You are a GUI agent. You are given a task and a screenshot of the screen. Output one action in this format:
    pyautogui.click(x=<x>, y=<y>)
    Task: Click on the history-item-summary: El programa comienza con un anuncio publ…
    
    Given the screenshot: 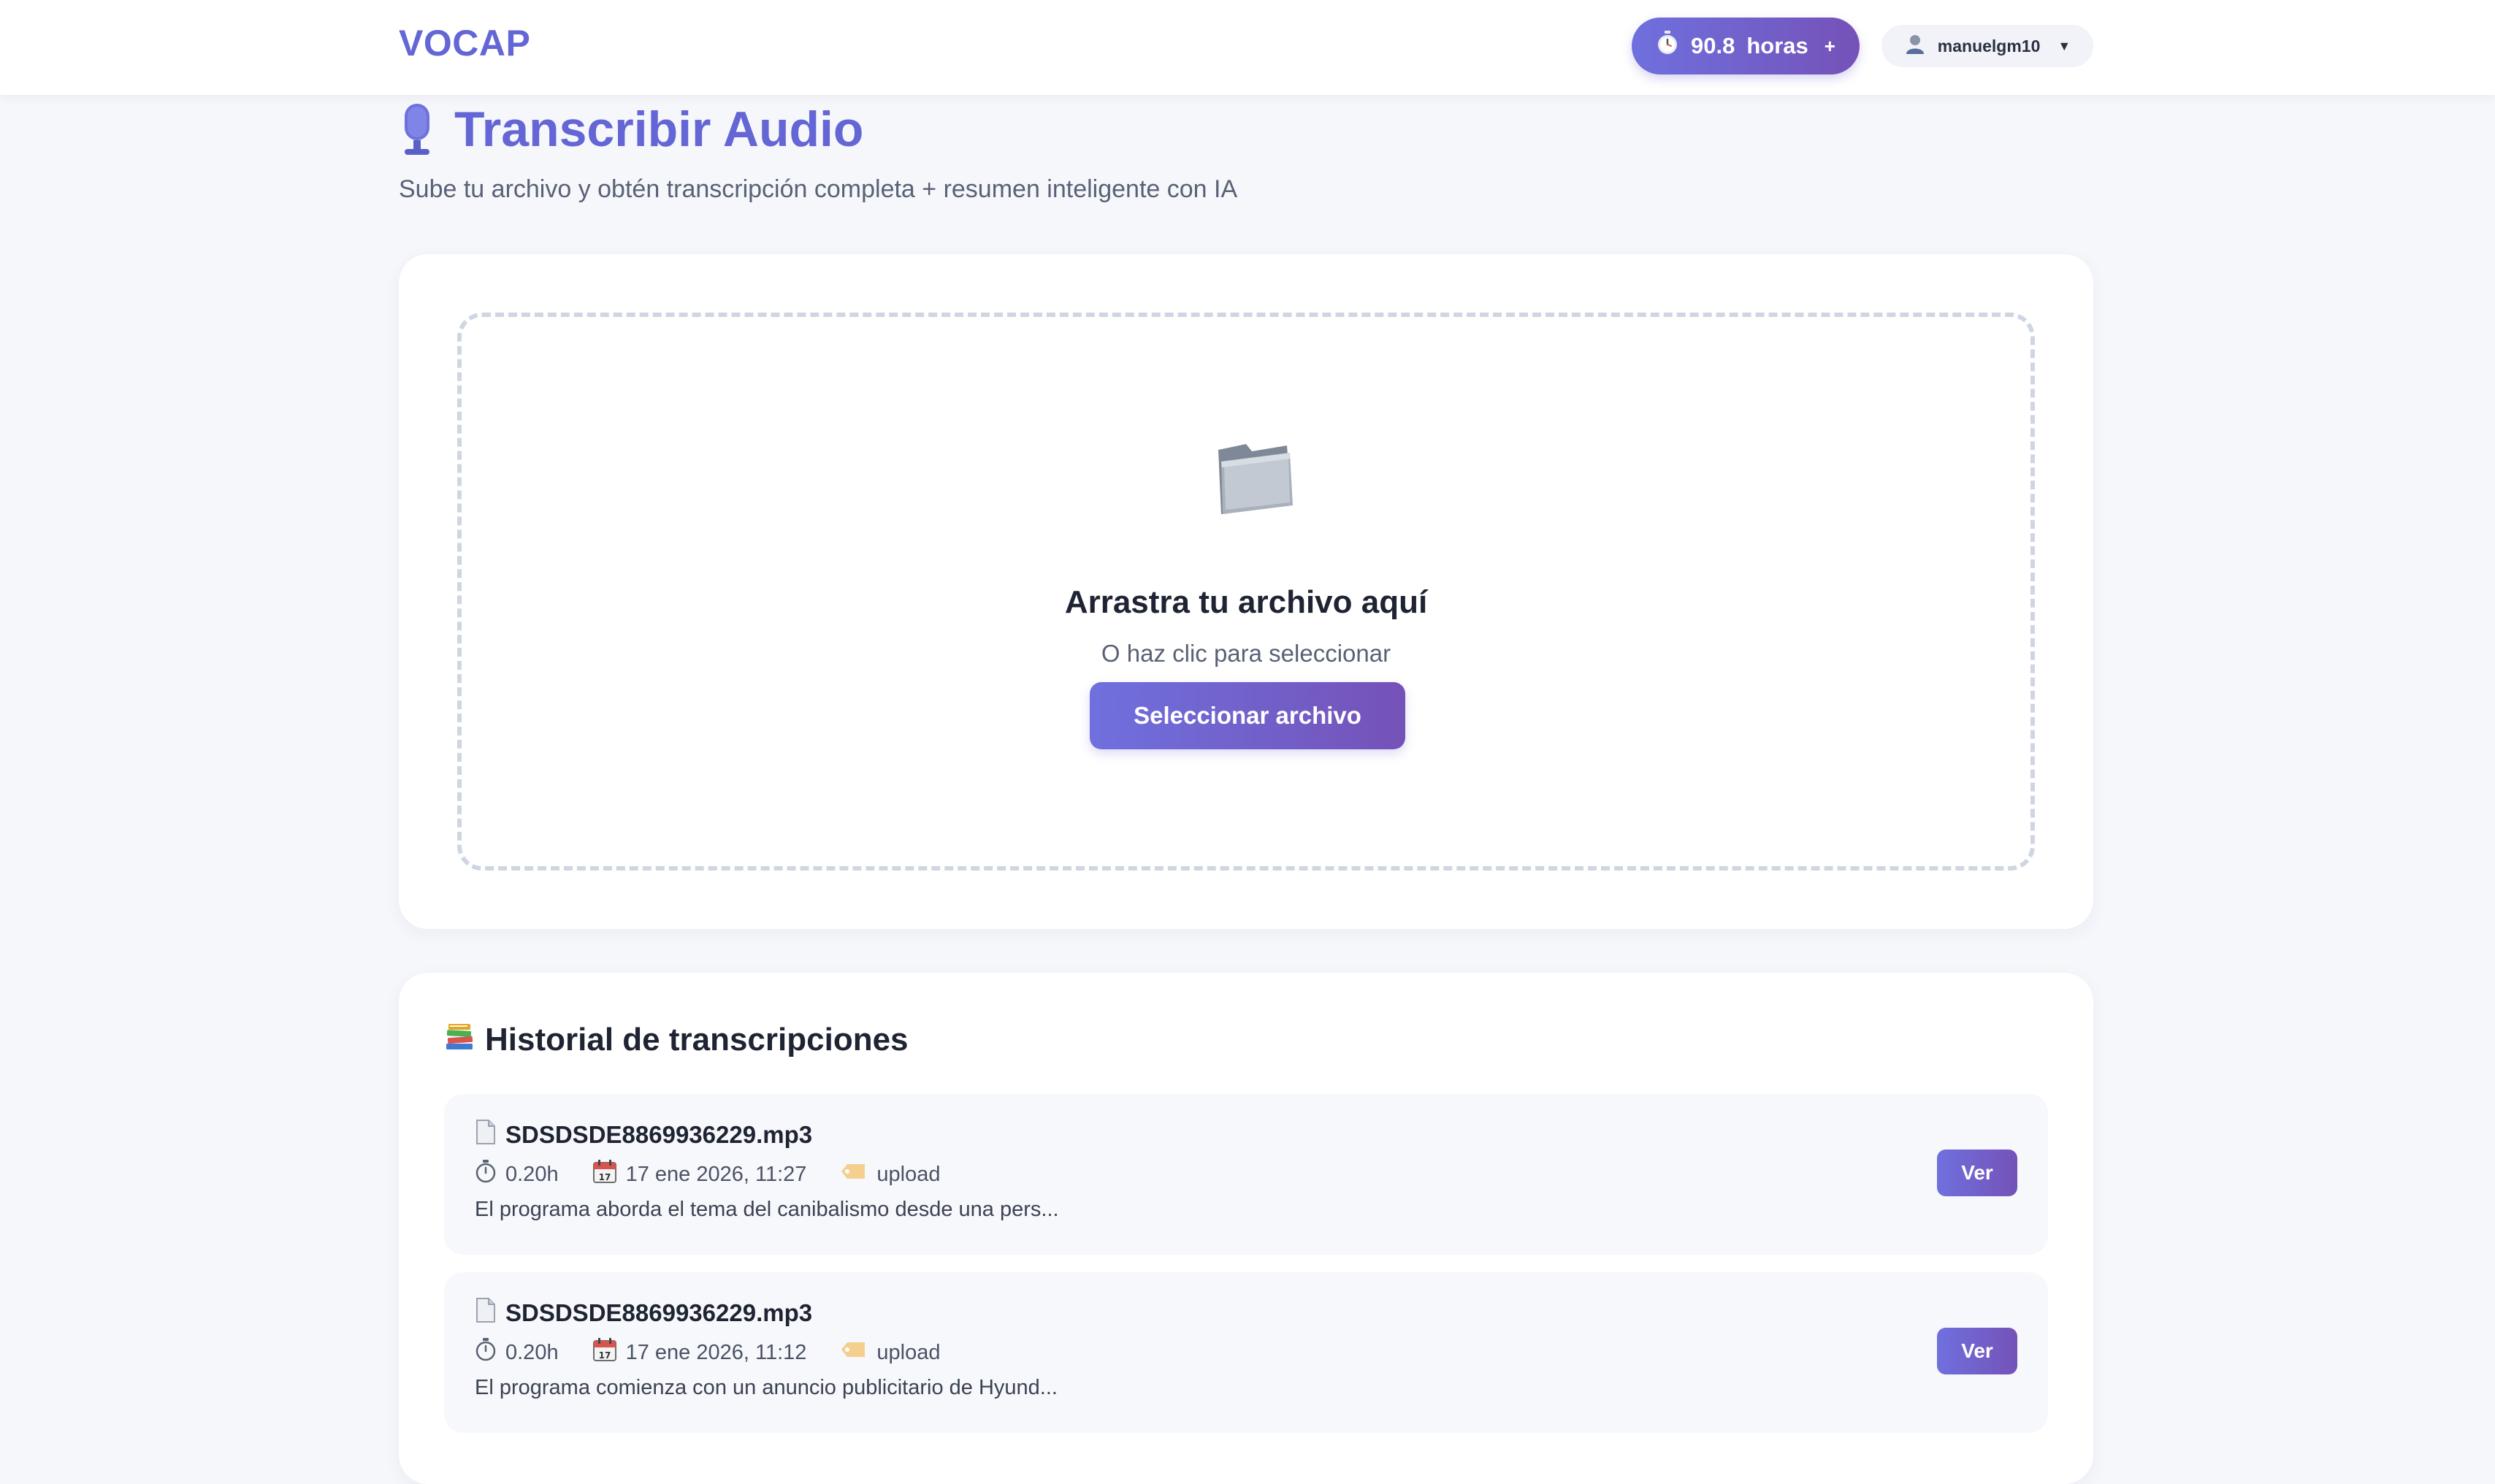 What is the action you would take?
    pyautogui.click(x=766, y=1388)
    